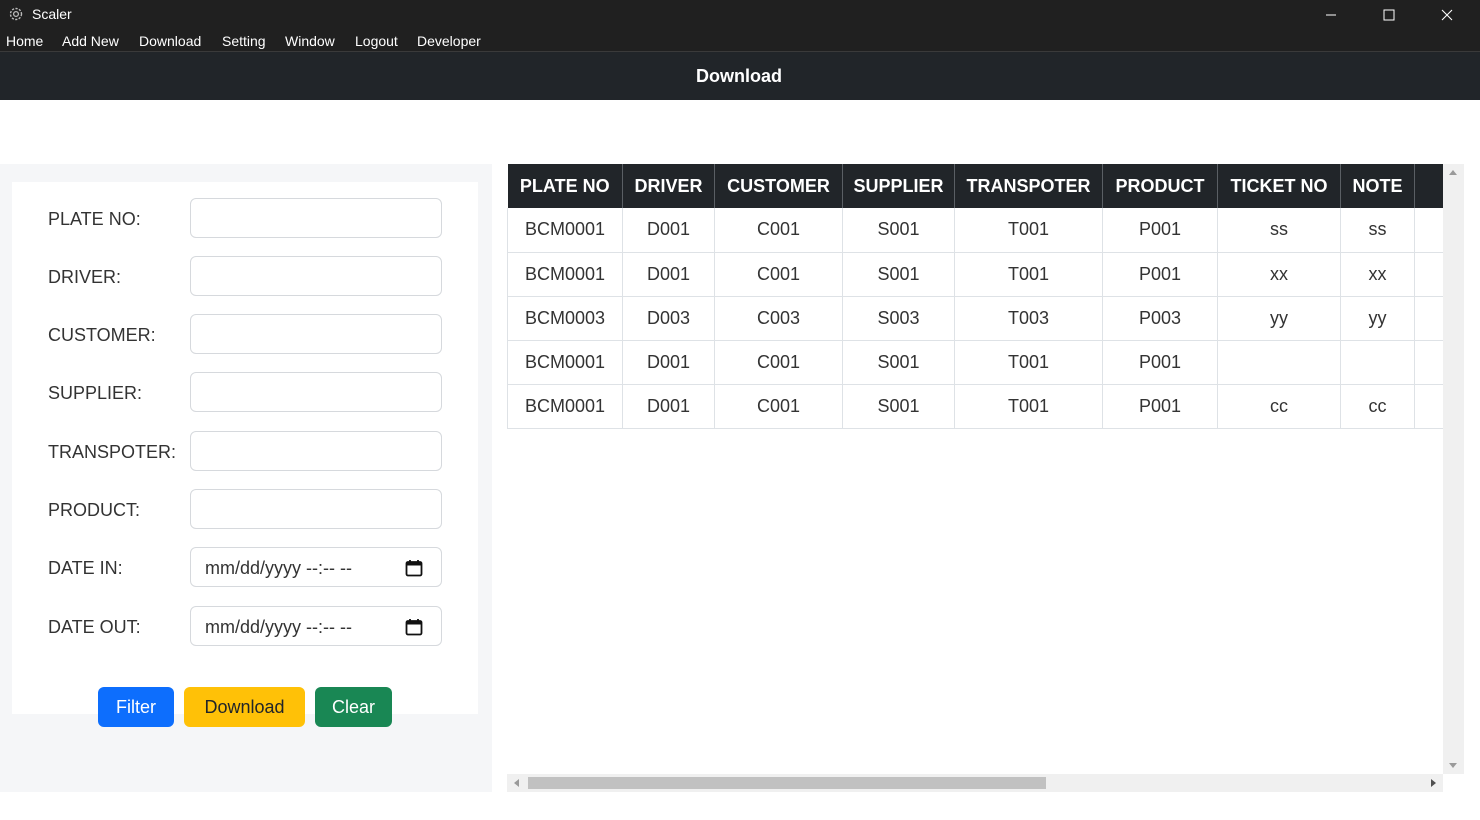 The image size is (1480, 820). What do you see at coordinates (244, 707) in the screenshot?
I see `download-button: Download` at bounding box center [244, 707].